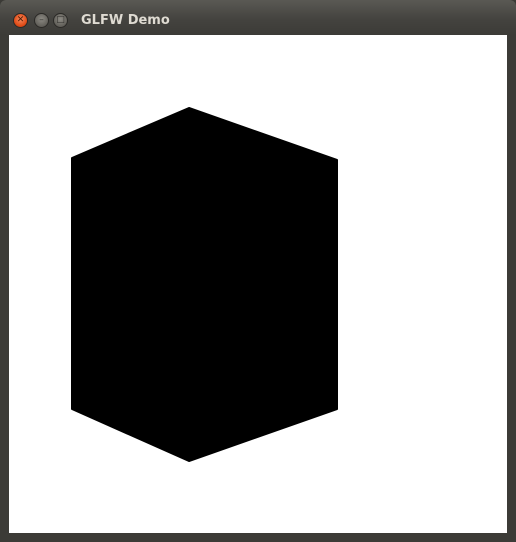  I want to click on window-title: GLFW Demo, so click(125, 20).